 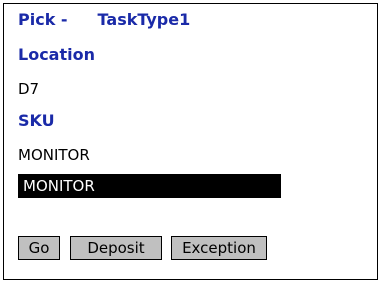 I want to click on title-pick-label: Pick -, so click(x=43, y=19).